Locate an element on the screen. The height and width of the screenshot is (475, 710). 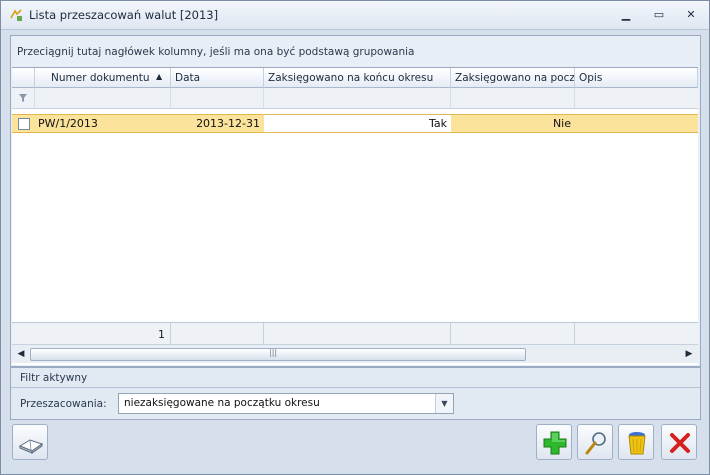
cell-opis is located at coordinates (636, 123).